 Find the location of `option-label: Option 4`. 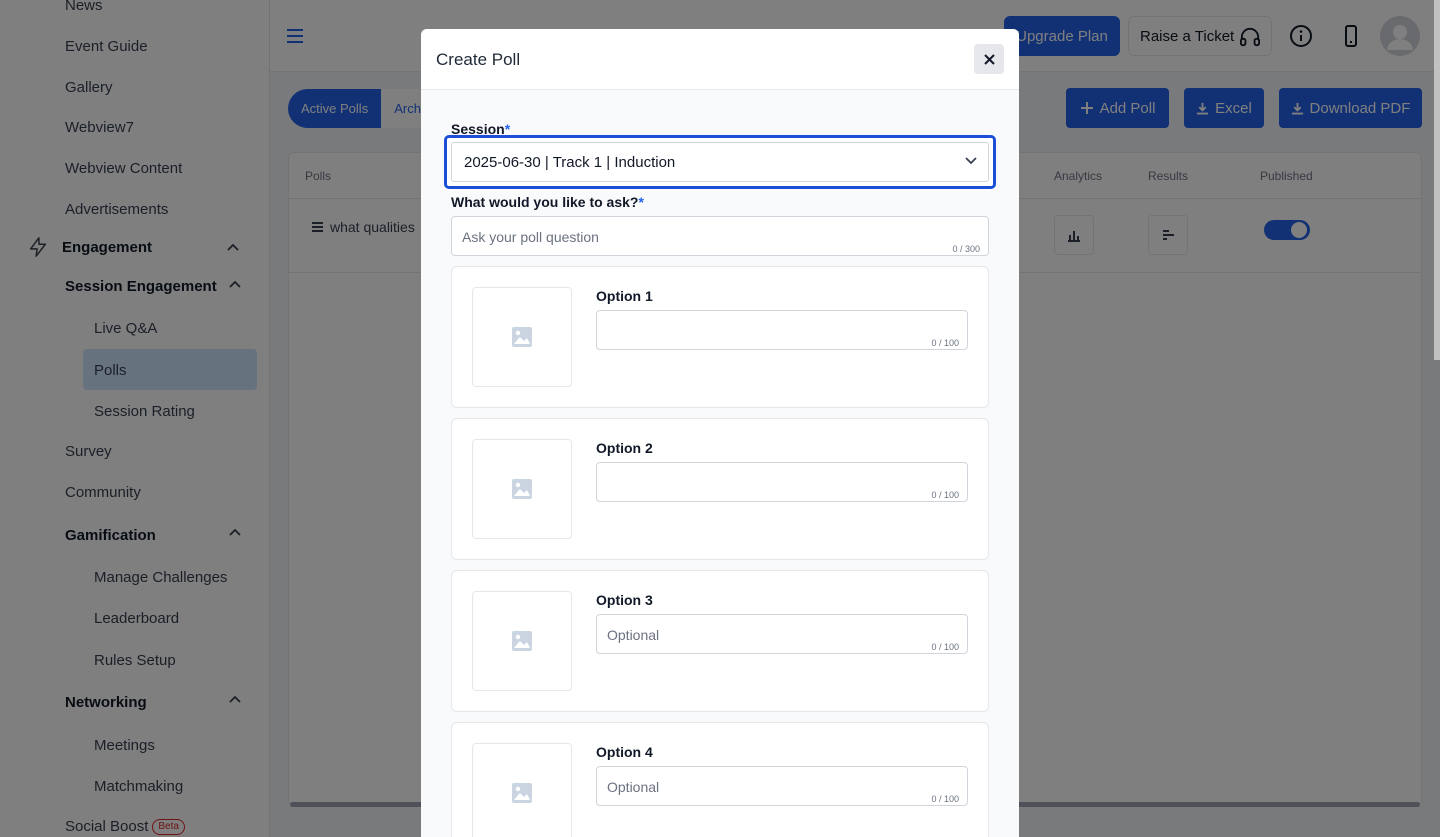

option-label: Option 4 is located at coordinates (624, 752).